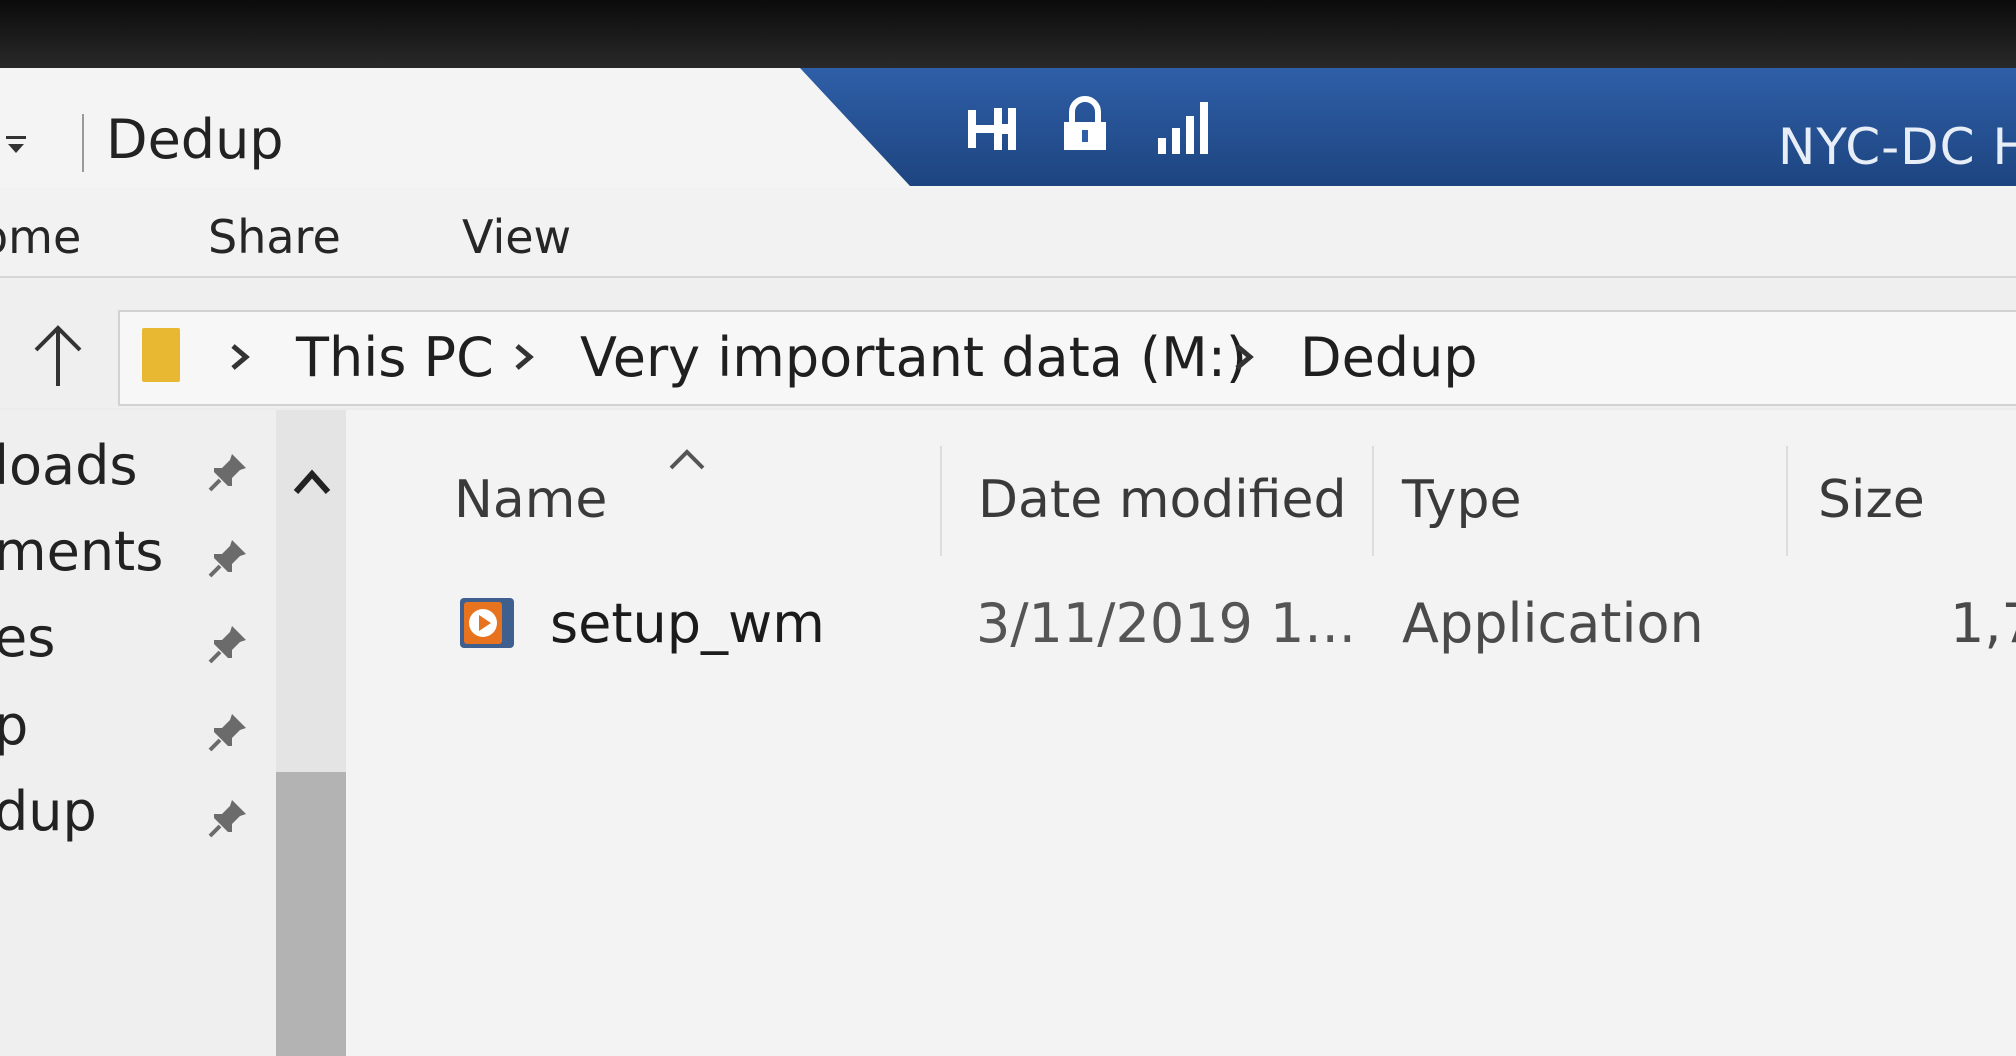 Image resolution: width=2016 pixels, height=1056 pixels. I want to click on tab-view: View, so click(516, 237).